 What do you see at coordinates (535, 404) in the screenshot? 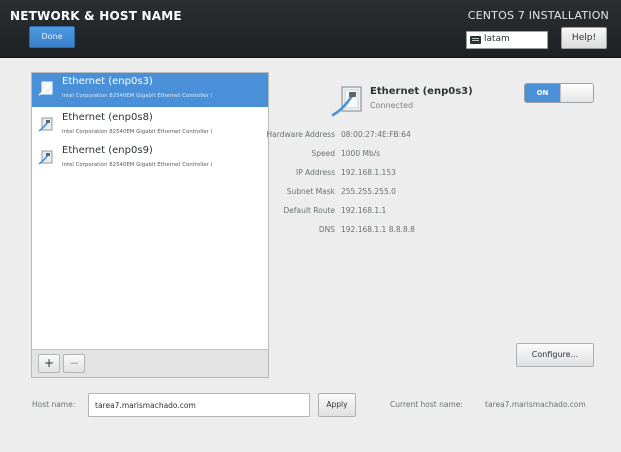
I see `current-host-name-value: tarea7.marismachado.com` at bounding box center [535, 404].